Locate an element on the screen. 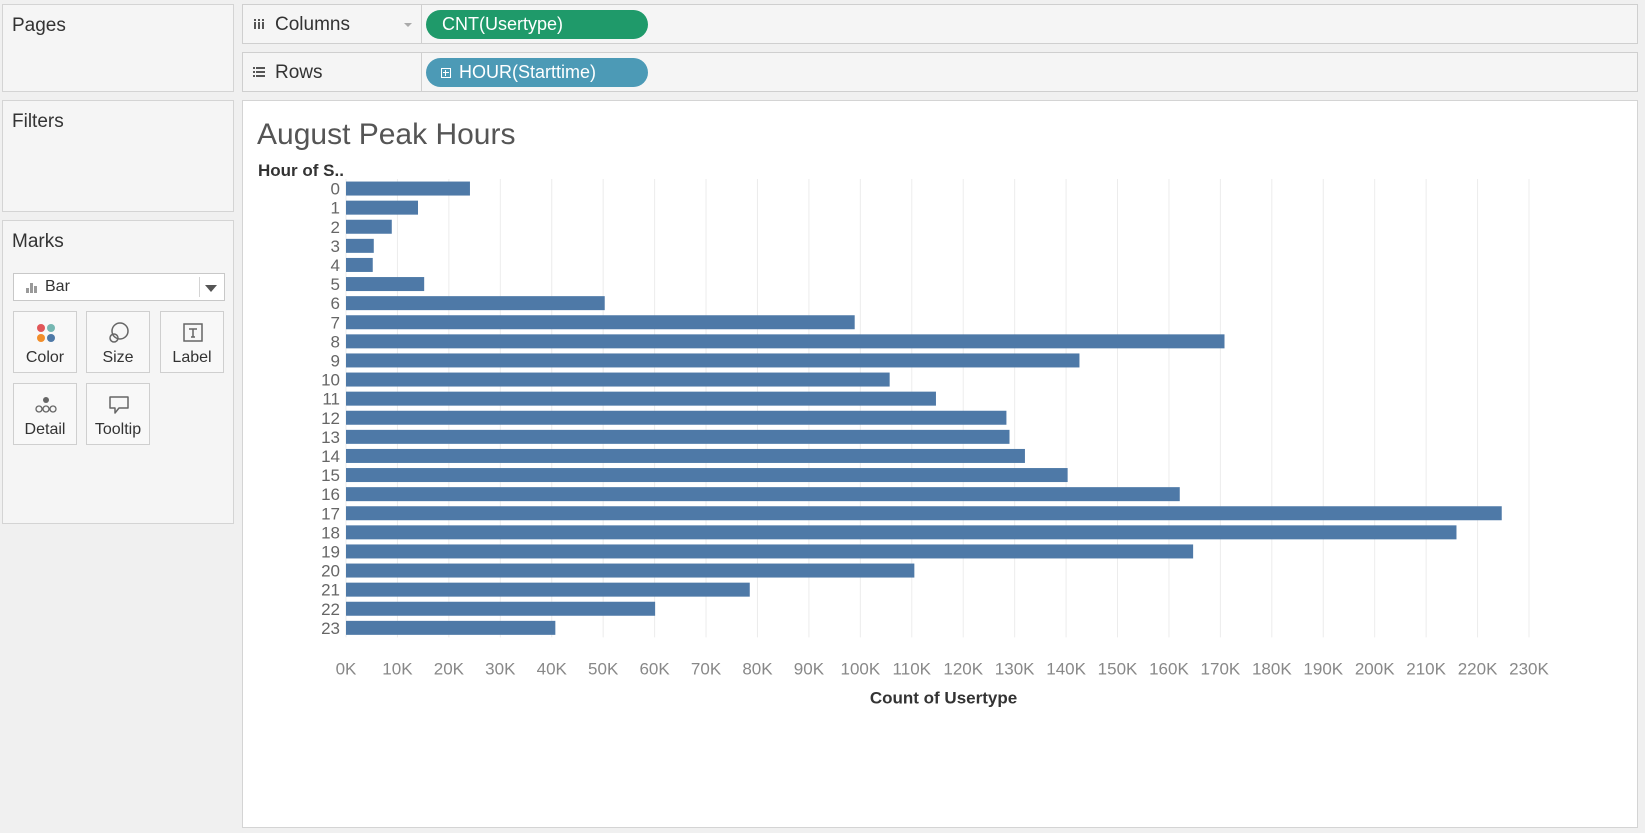 This screenshot has height=833, width=1645. category-label: 21 is located at coordinates (330, 590).